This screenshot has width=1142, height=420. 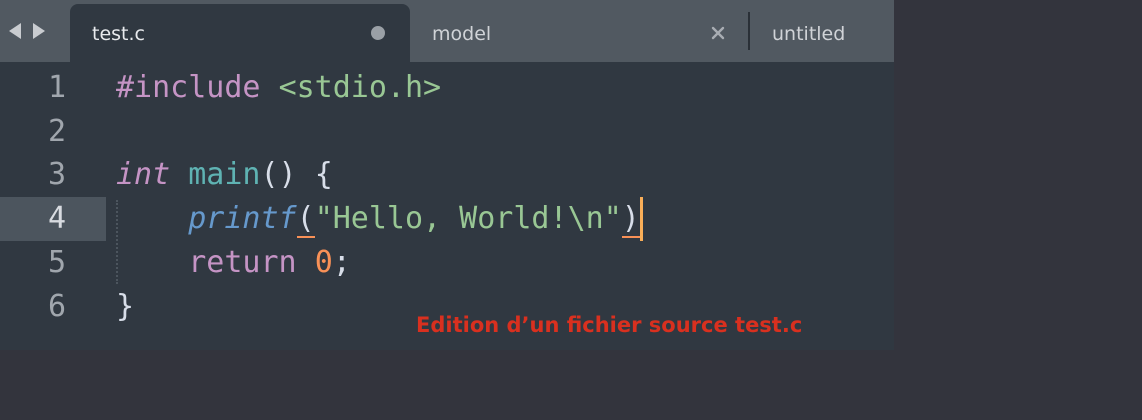 I want to click on code-line-3: int main() {, so click(x=224, y=175).